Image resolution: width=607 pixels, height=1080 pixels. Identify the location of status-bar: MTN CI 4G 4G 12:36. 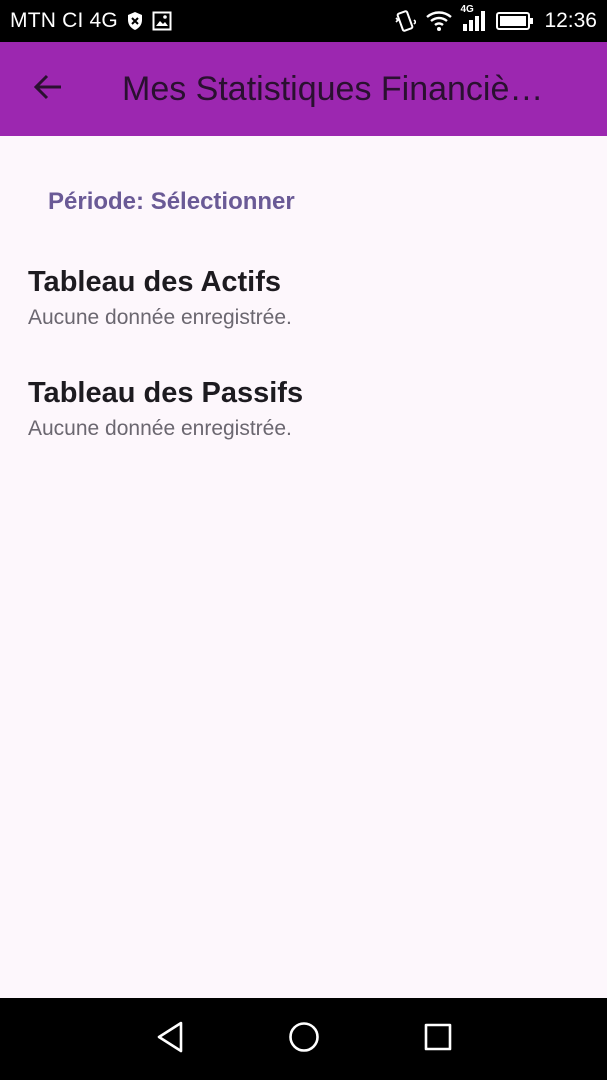
(303, 21).